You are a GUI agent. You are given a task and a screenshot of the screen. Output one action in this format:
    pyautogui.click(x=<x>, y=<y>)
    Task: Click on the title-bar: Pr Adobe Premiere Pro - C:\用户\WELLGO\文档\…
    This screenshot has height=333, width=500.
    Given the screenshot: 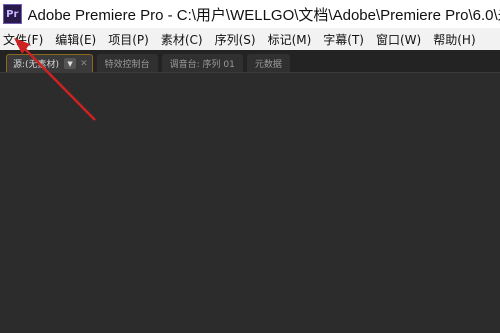 What is the action you would take?
    pyautogui.click(x=250, y=14)
    